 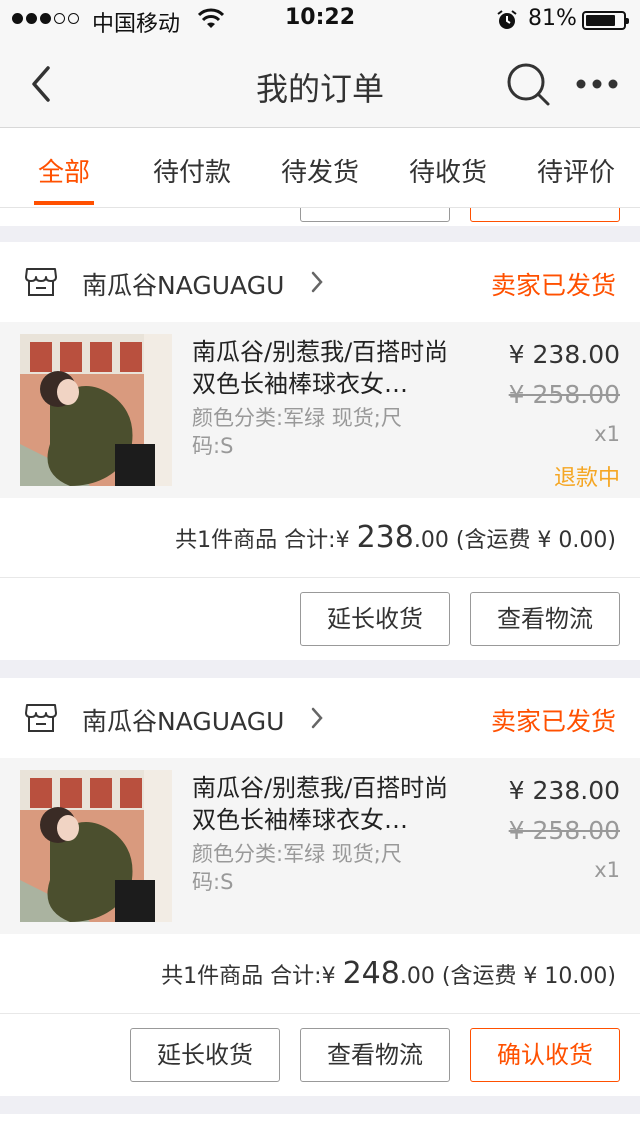 I want to click on tab-all: 全部, so click(x=64, y=167).